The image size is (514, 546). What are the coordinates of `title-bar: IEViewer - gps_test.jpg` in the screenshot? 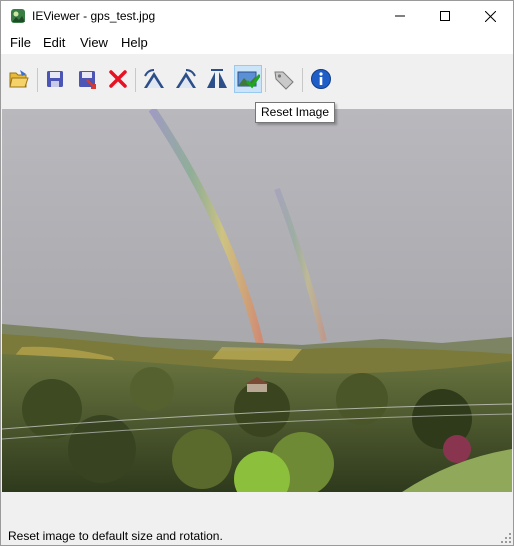 It's located at (257, 16).